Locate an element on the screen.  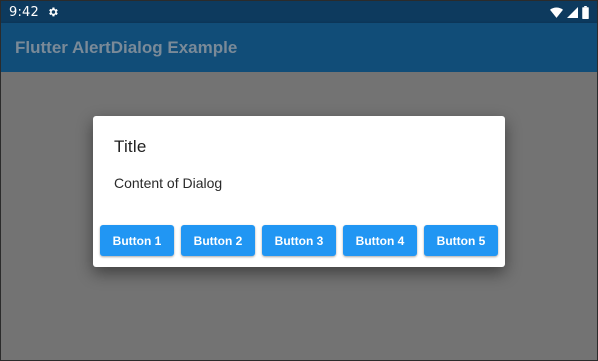
signal-icon is located at coordinates (572, 12).